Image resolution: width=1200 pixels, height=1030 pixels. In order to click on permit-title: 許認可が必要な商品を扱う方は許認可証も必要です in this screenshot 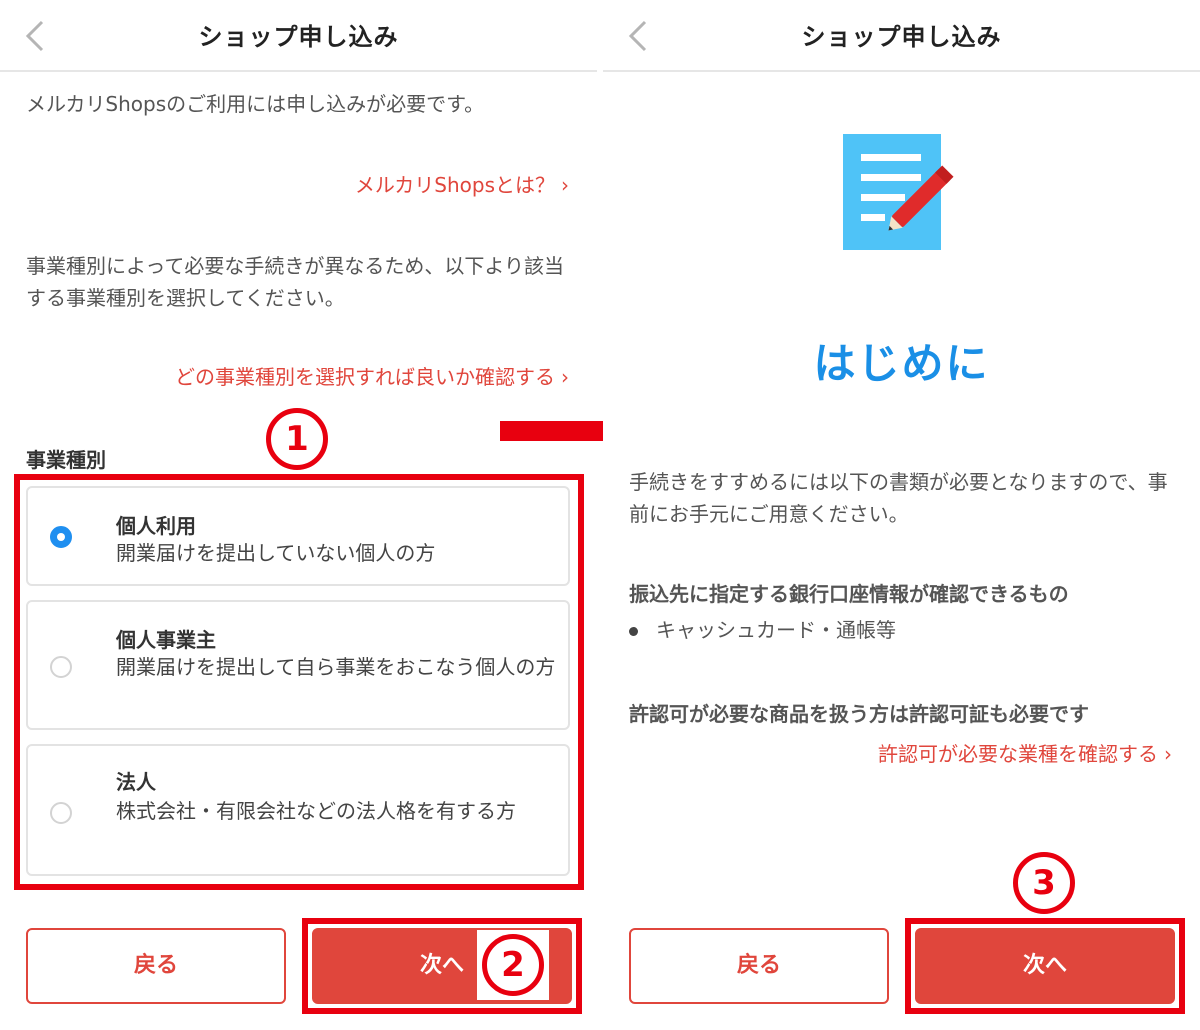, I will do `click(859, 714)`.